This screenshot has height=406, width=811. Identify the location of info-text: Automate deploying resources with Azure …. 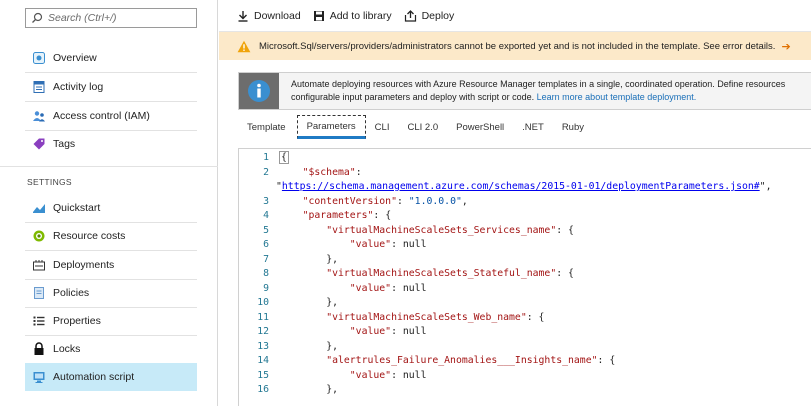
(532, 91).